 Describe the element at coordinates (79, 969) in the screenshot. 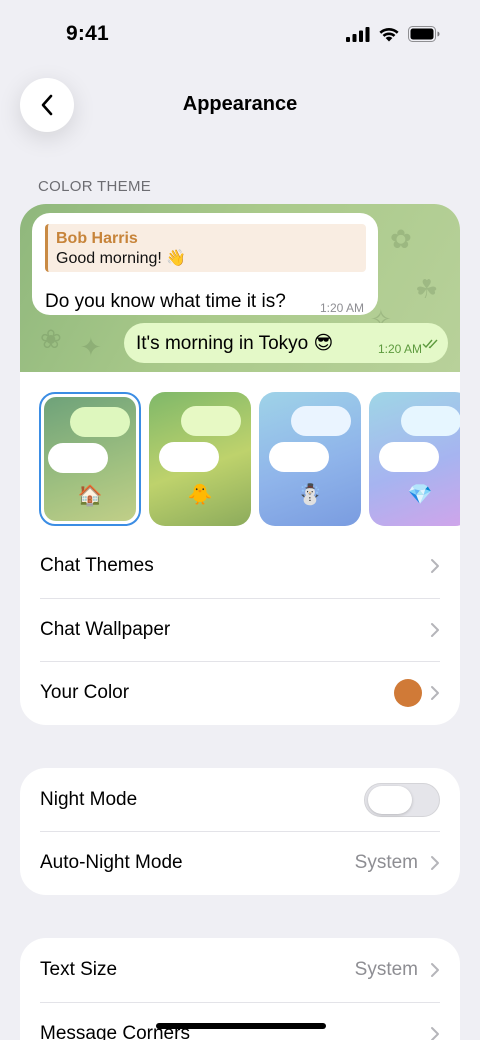

I see `text-size-label: Text Size` at that location.